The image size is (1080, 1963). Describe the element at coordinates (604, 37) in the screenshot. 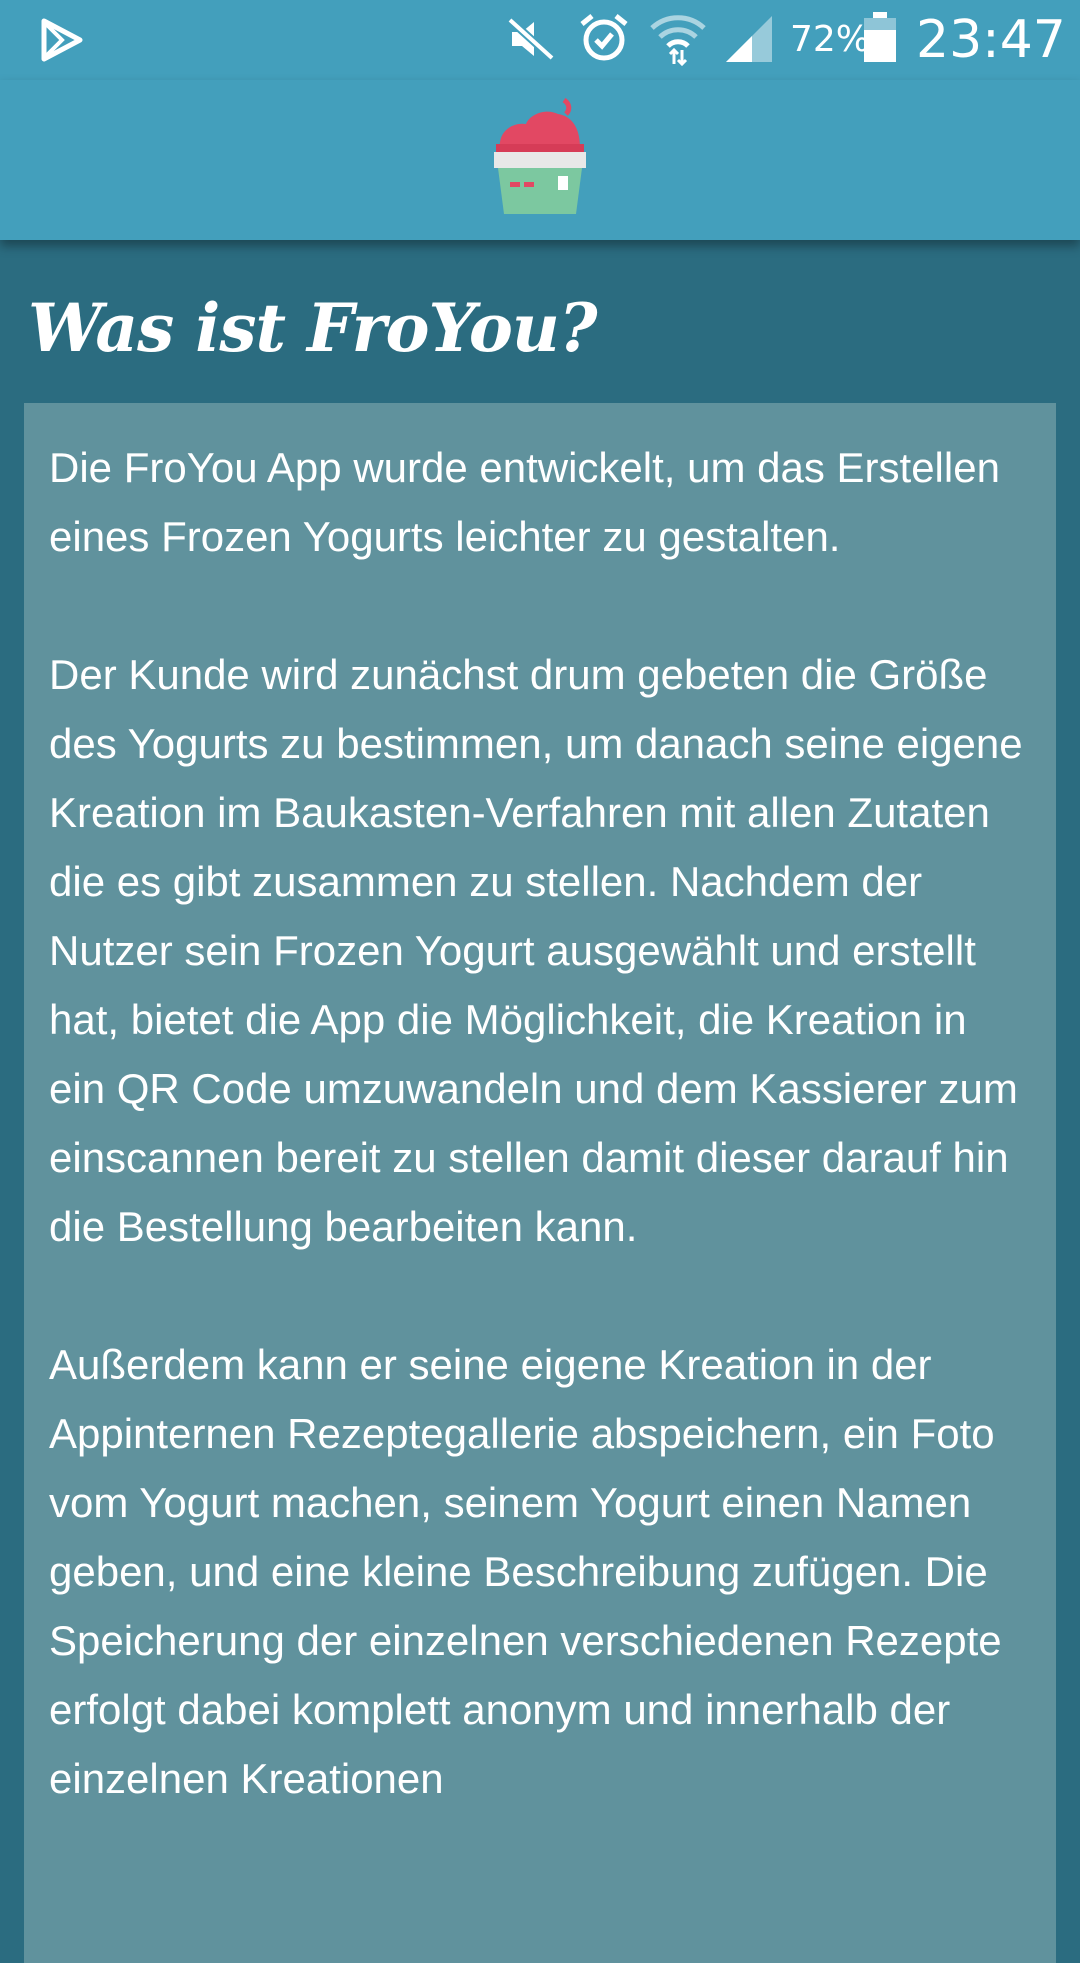

I see `alarm-icon` at that location.